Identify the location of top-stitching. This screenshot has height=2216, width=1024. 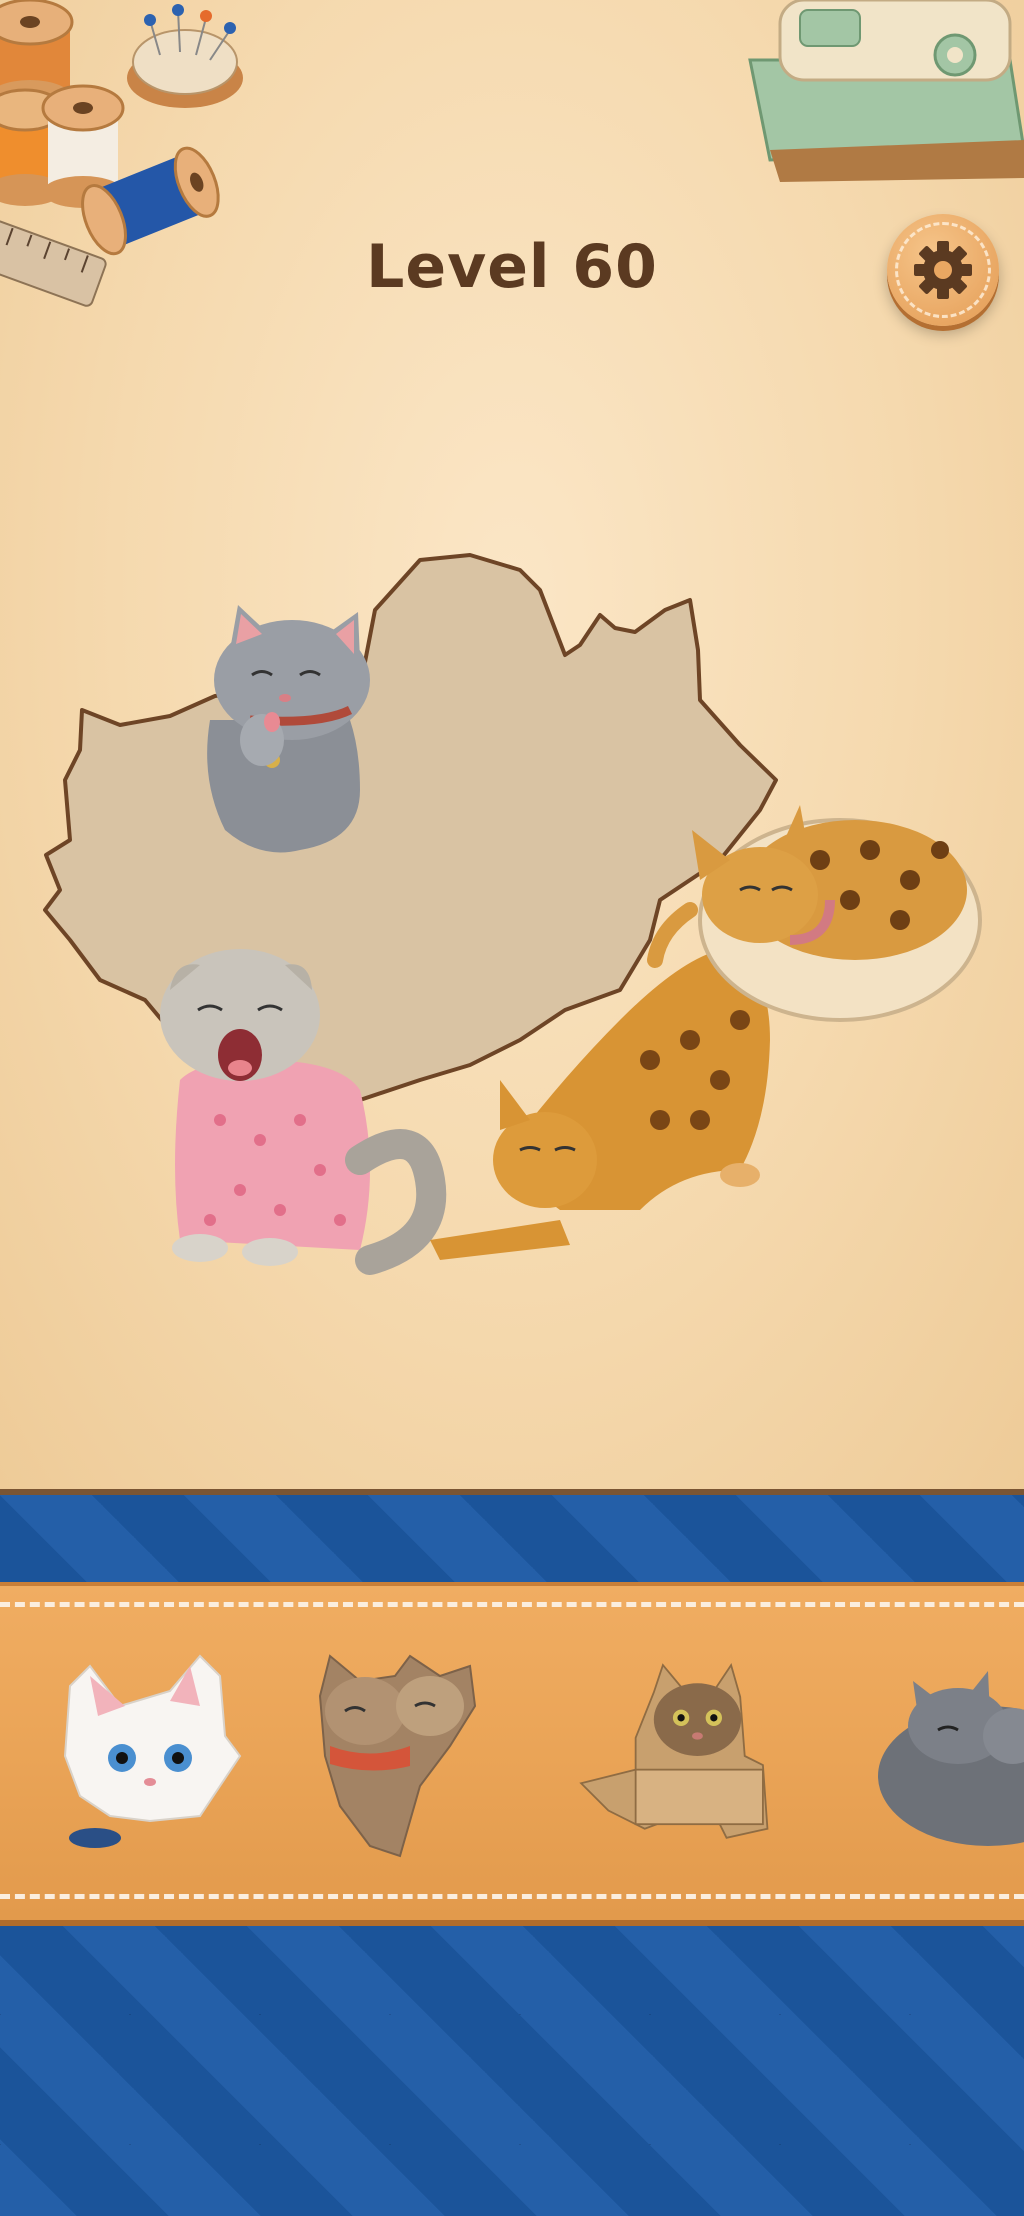
(512, 1604).